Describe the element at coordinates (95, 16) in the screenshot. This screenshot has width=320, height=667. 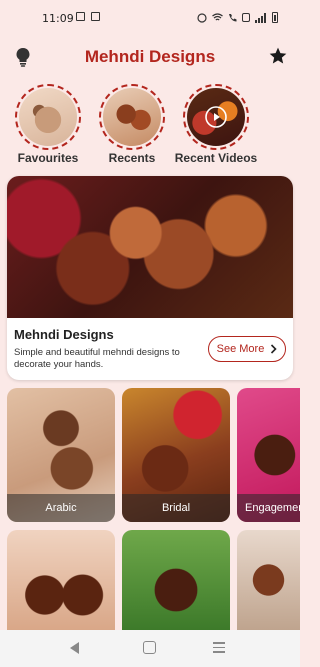
I see `gallery-icon` at that location.